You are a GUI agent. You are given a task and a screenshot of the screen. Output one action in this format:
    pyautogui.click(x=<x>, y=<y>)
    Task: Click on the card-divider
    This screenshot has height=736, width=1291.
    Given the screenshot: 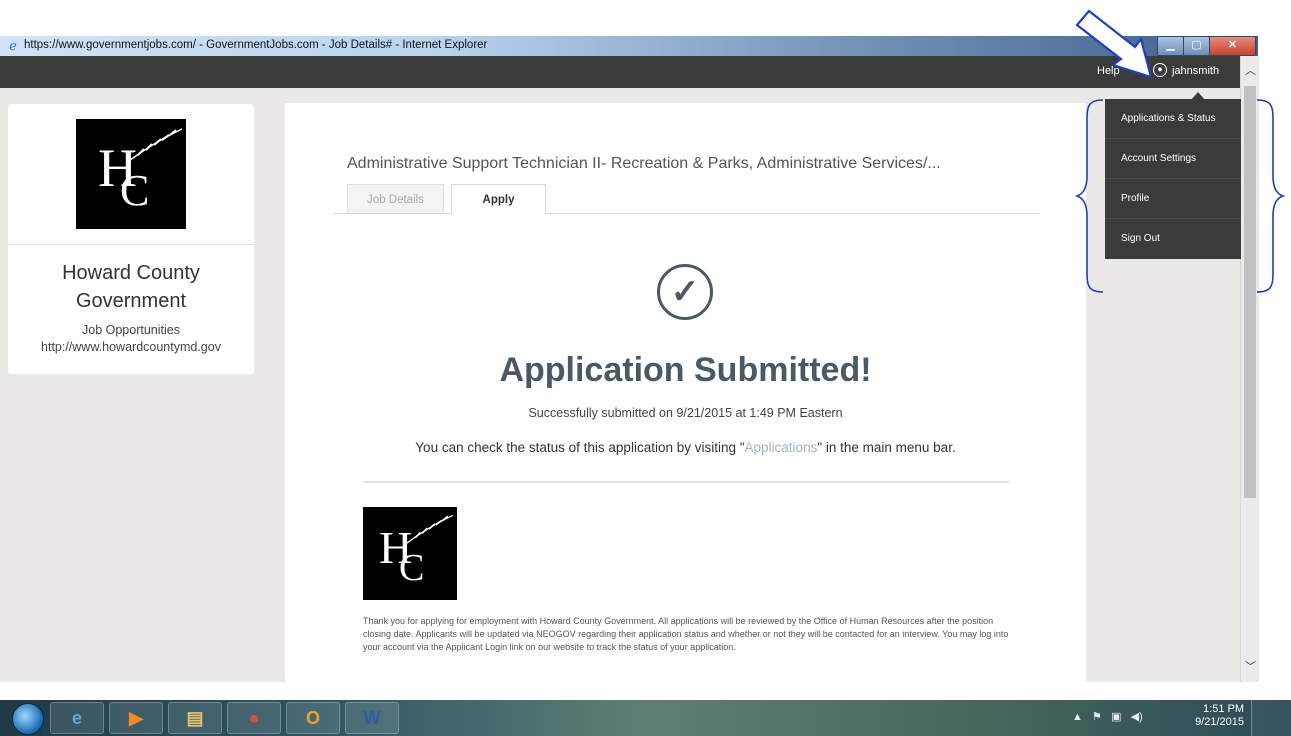 What is the action you would take?
    pyautogui.click(x=131, y=244)
    